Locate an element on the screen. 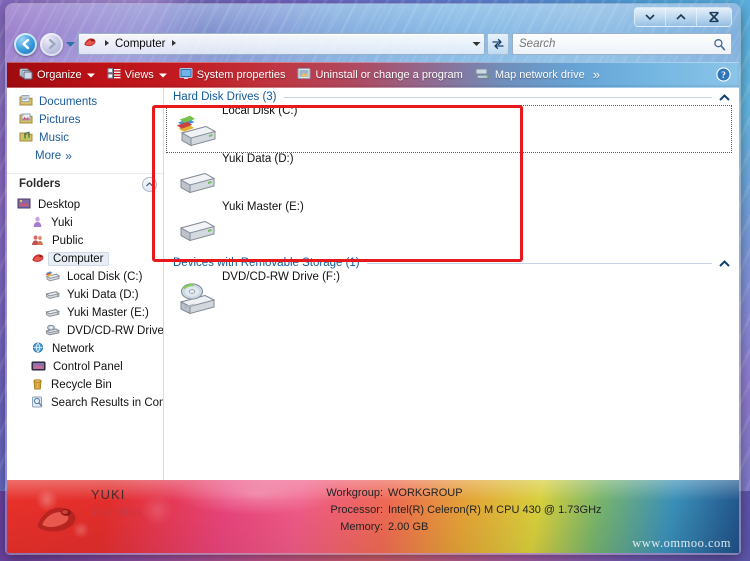  nav-item-pictures: Pictures is located at coordinates (85, 120).